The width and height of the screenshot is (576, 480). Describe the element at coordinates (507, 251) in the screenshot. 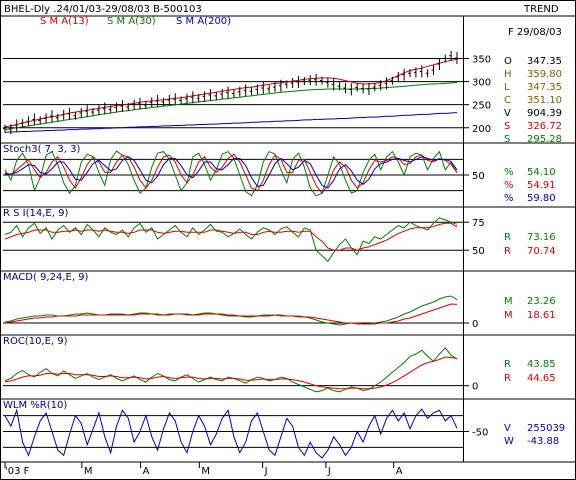

I see `rsi-signal-label: R` at that location.